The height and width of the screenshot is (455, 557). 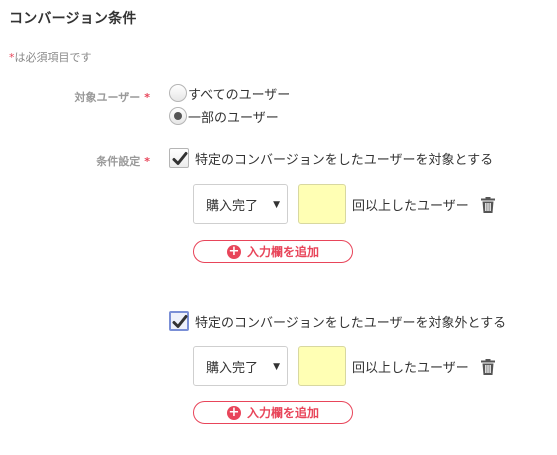 What do you see at coordinates (107, 97) in the screenshot?
I see `target-users-label-text: 対象ユーザー` at bounding box center [107, 97].